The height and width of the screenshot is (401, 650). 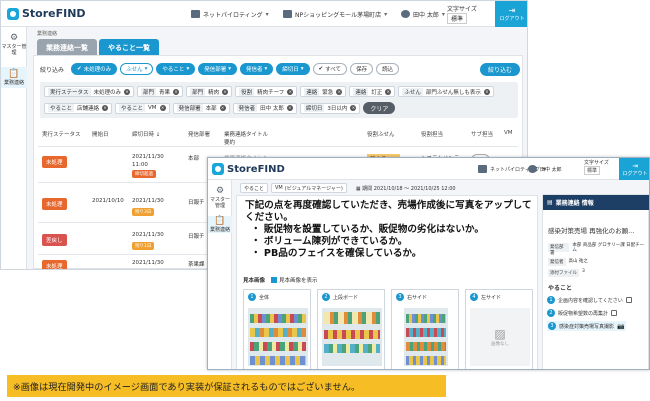 What do you see at coordinates (551, 313) in the screenshot?
I see `step-2: 2` at bounding box center [551, 313].